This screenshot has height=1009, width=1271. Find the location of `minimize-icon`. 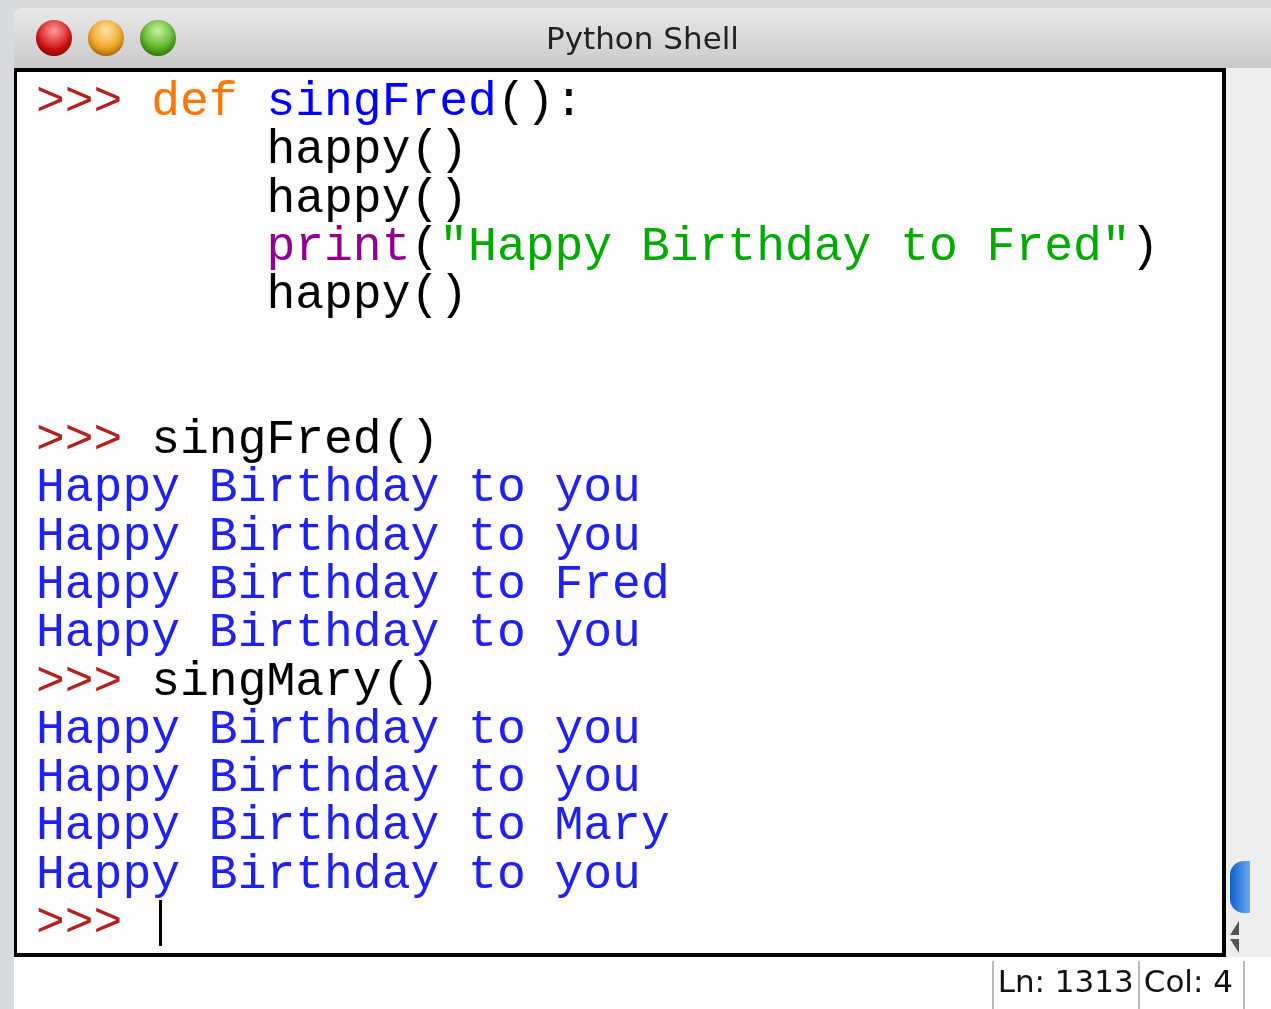

minimize-icon is located at coordinates (106, 38).